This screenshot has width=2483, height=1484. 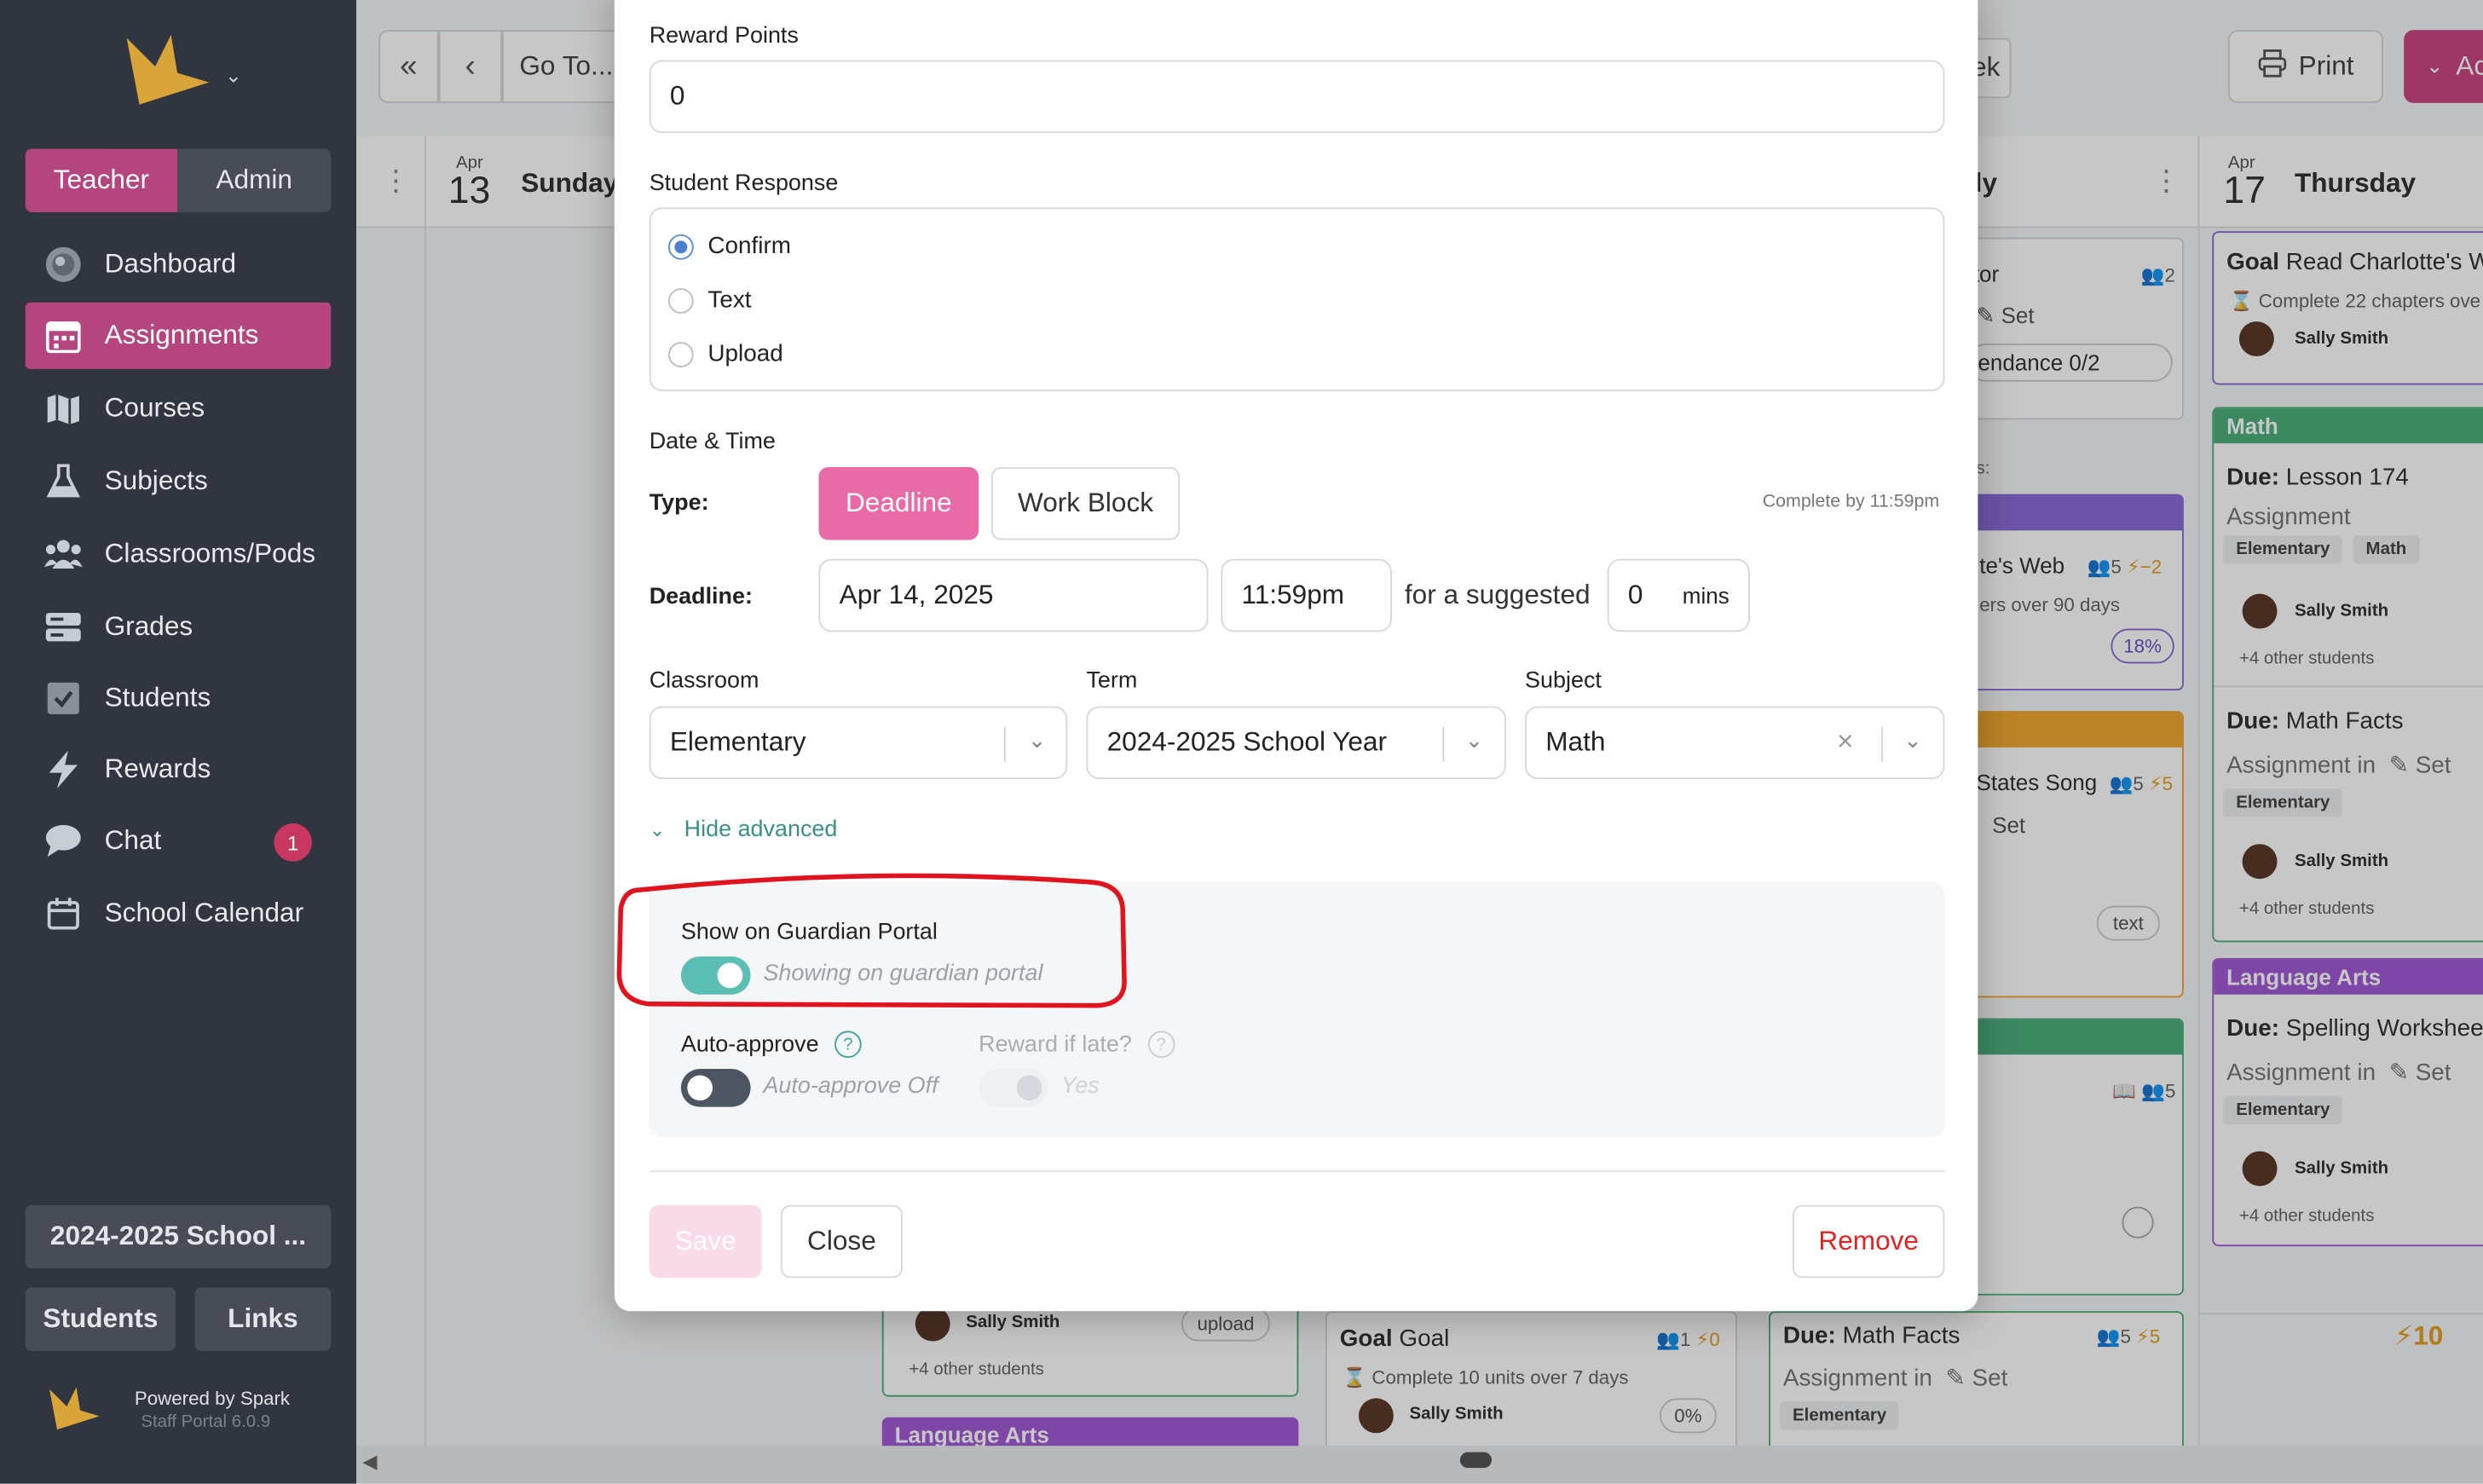 I want to click on sidebar-item-label: Courses, so click(x=154, y=408).